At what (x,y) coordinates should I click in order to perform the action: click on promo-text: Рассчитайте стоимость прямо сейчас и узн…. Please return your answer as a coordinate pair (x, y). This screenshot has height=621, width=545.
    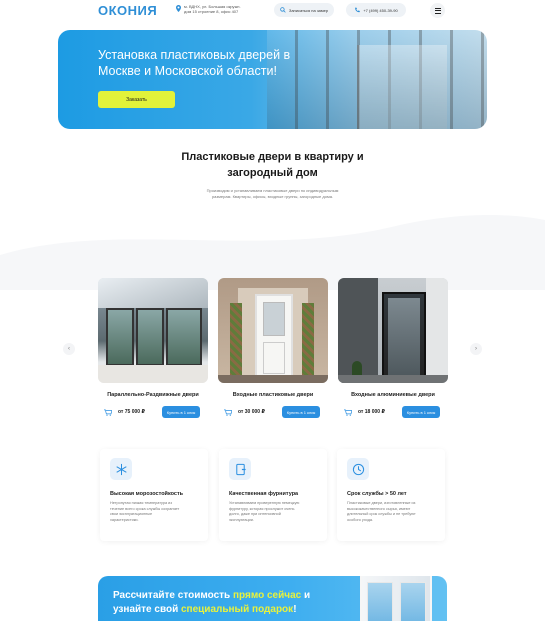
    Looking at the image, I should click on (212, 602).